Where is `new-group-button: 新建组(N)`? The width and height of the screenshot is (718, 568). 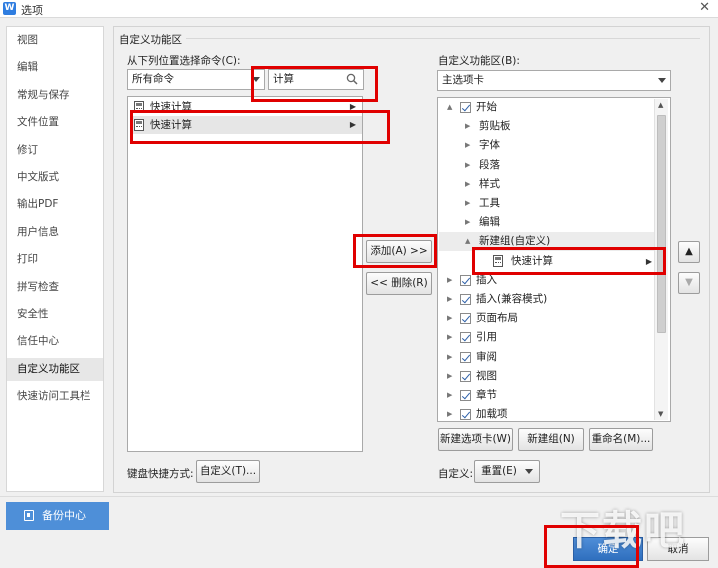 new-group-button: 新建组(N) is located at coordinates (551, 439).